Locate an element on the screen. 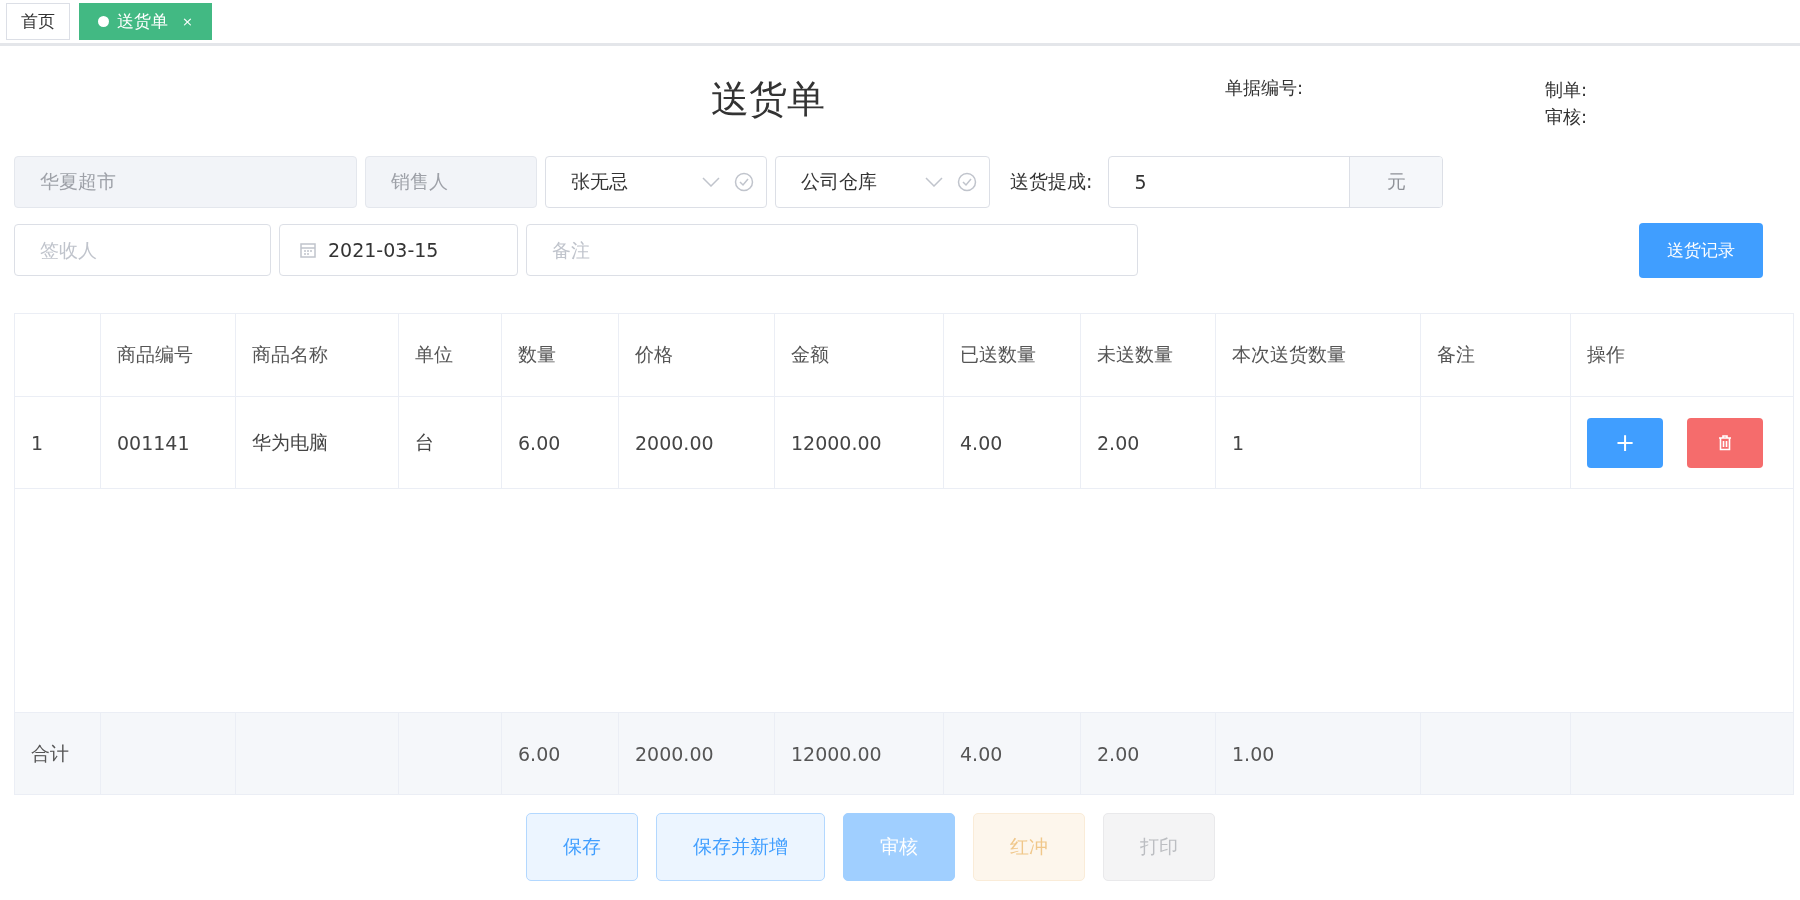 This screenshot has height=900, width=1800. table-cell: 2000.00 is located at coordinates (696, 442).